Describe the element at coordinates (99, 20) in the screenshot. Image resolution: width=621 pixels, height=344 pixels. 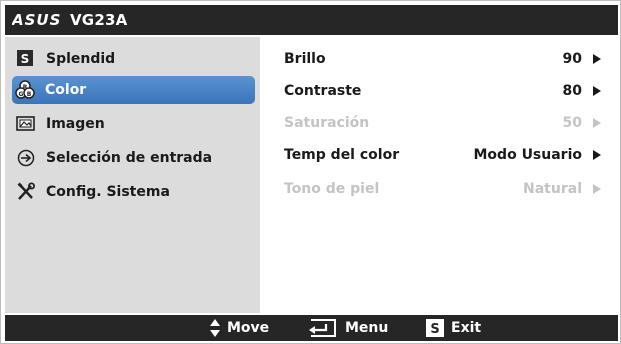
I see `model-name: VG23A` at that location.